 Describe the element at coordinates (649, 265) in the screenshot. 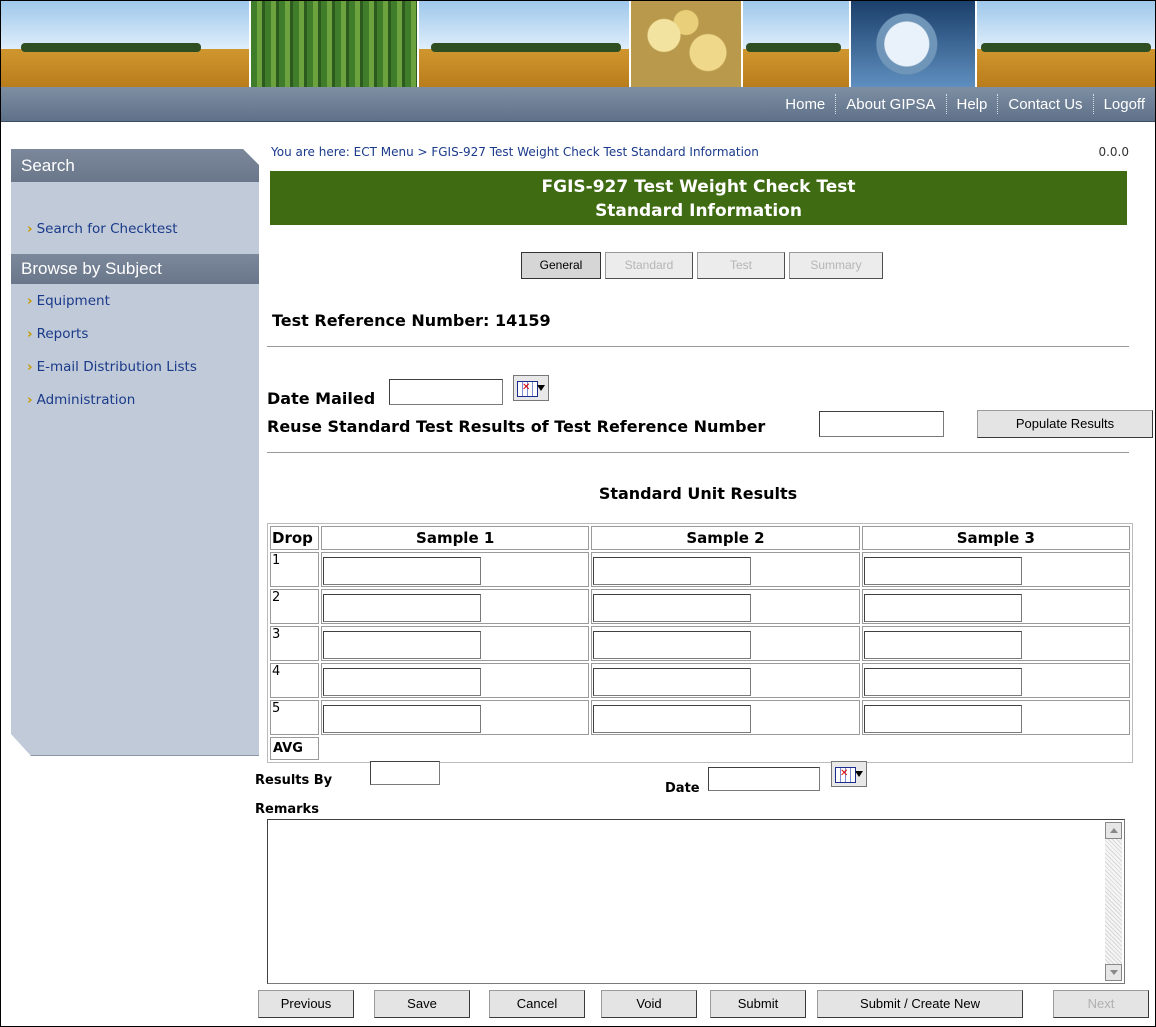

I see `tab-standard: Standard` at that location.